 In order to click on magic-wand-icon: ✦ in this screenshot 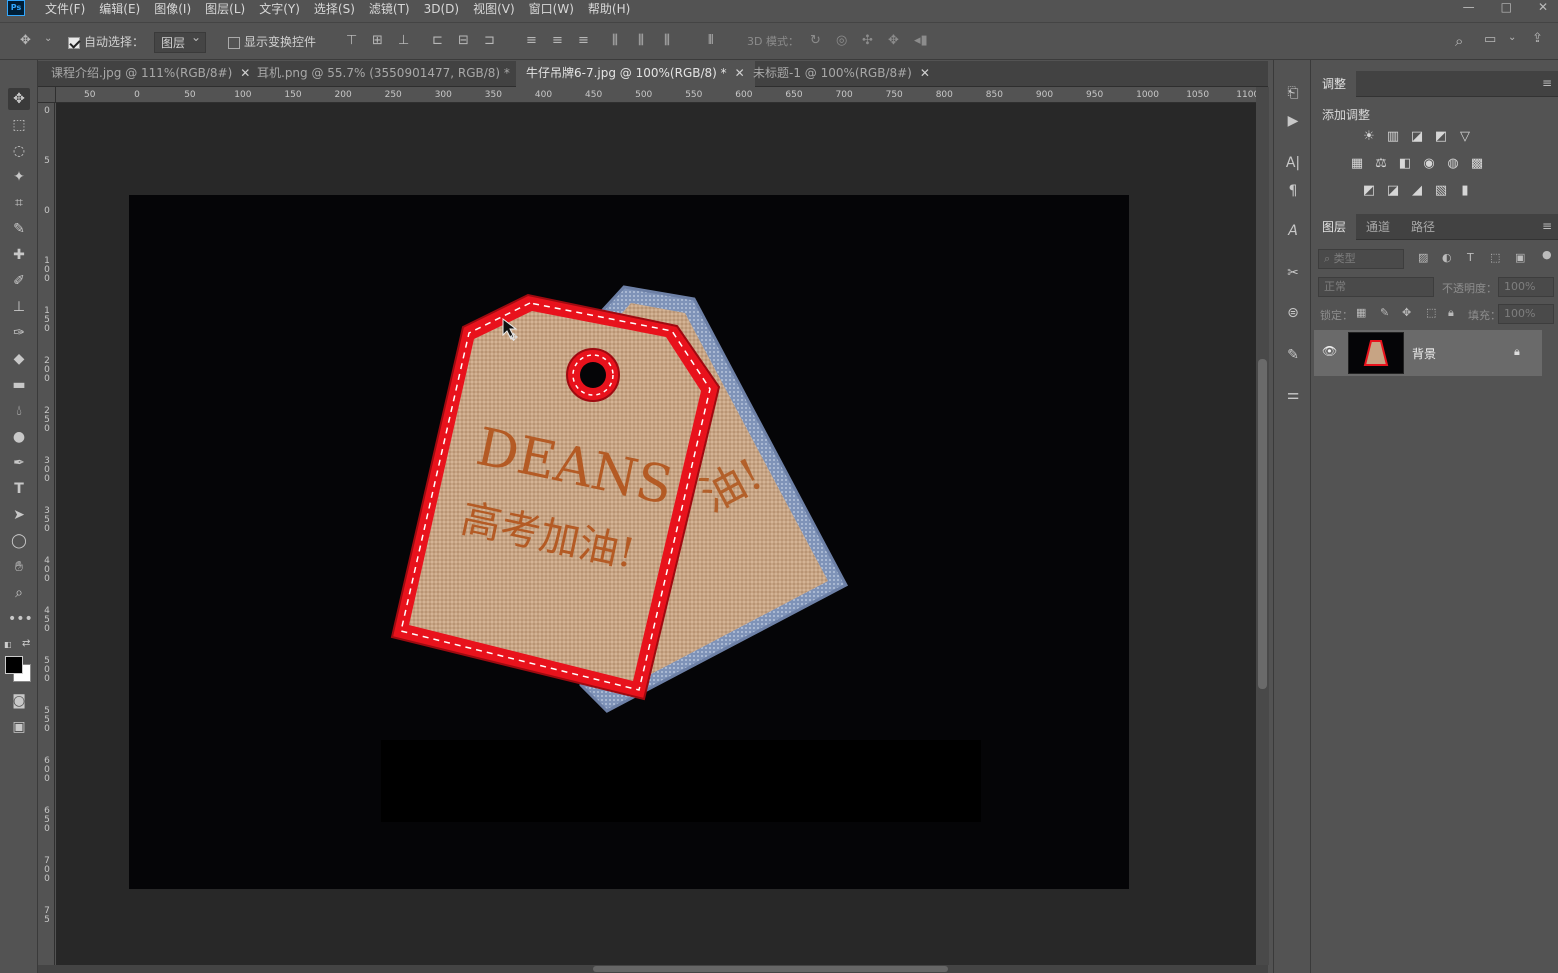, I will do `click(19, 177)`.